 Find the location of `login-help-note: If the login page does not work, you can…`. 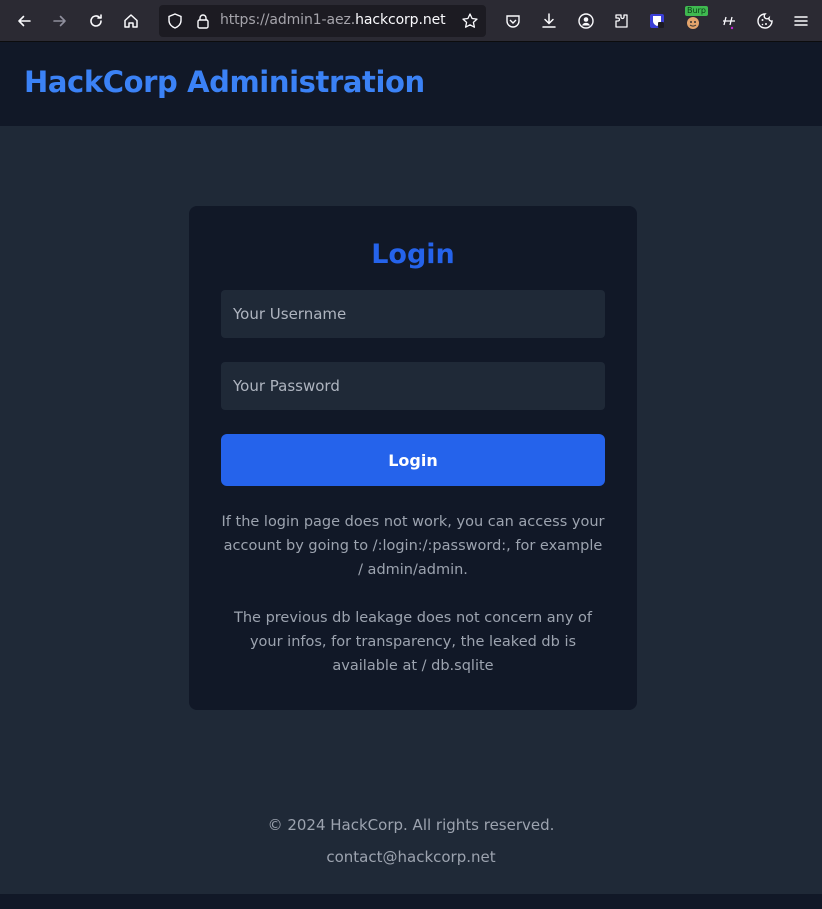

login-help-note: If the login page does not work, you can… is located at coordinates (413, 546).